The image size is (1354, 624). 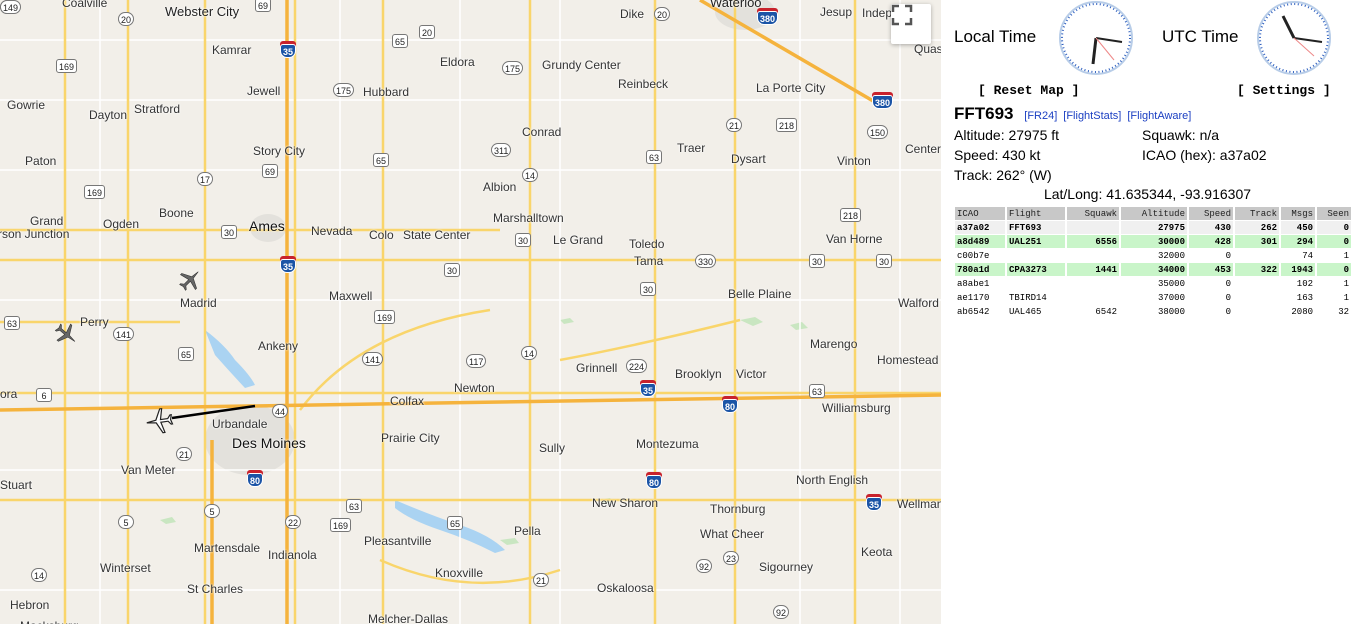 I want to click on map-place-label: Story City, so click(x=279, y=151).